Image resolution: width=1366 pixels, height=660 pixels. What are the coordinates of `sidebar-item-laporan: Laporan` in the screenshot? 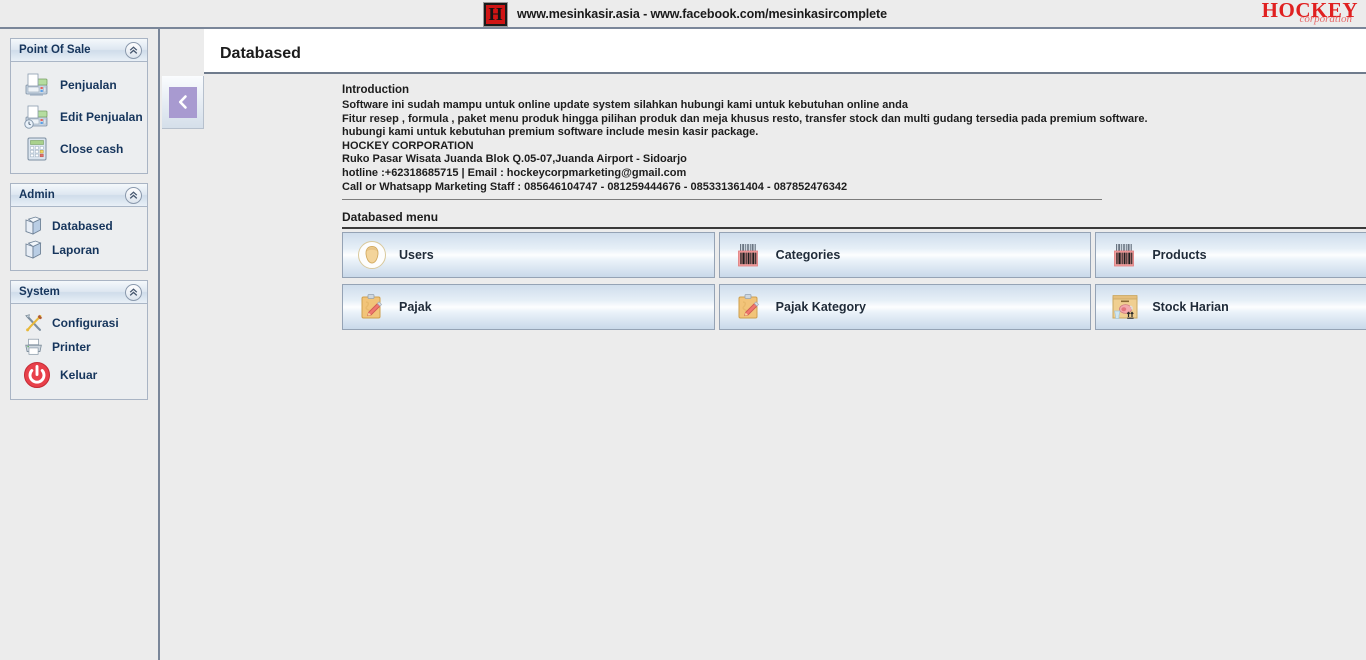 It's located at (79, 250).